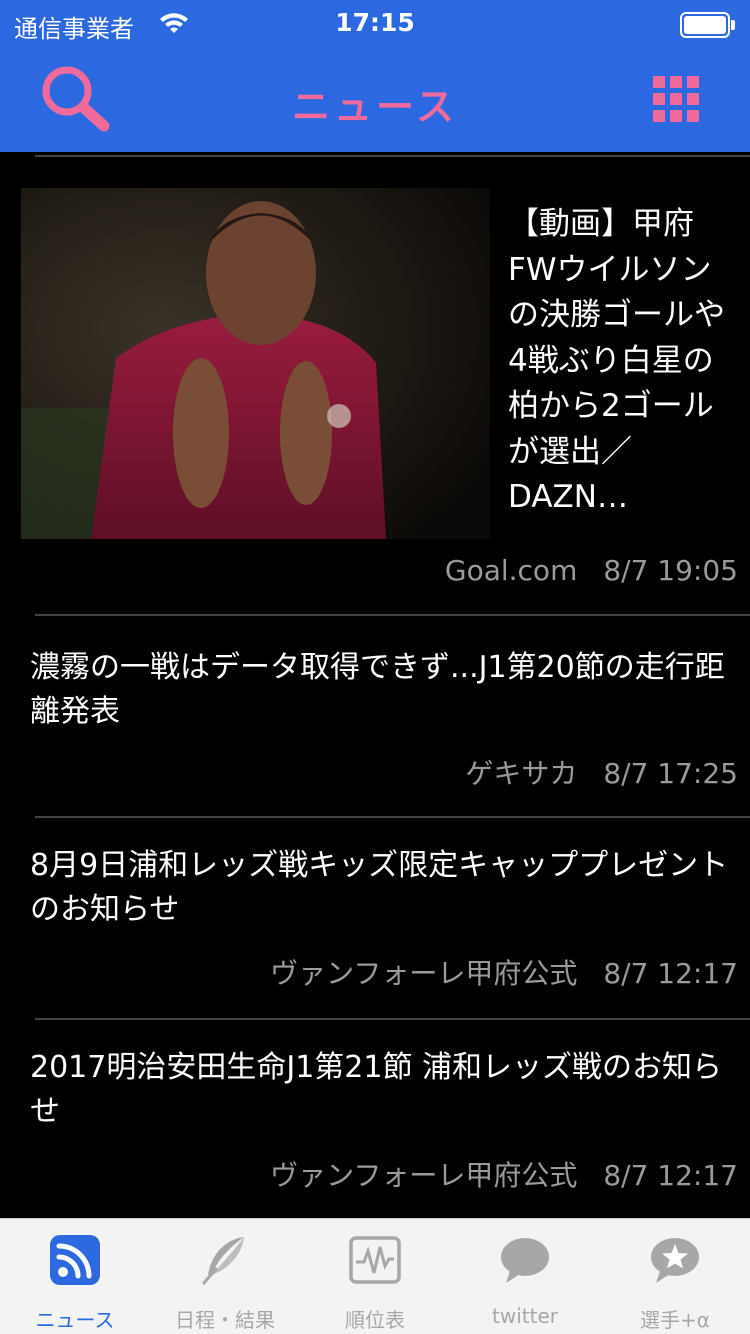  Describe the element at coordinates (675, 1260) in the screenshot. I see `star-bubble-icon` at that location.